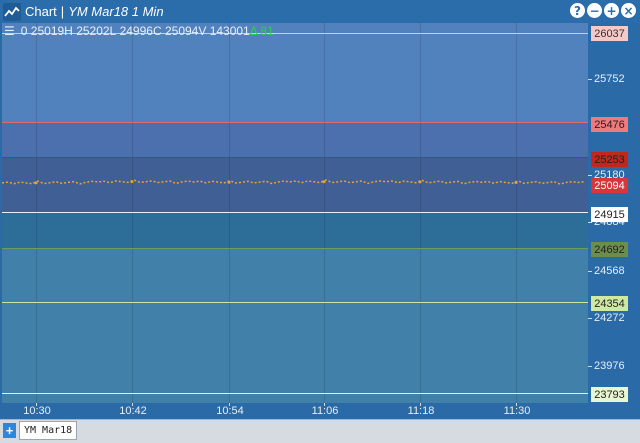  What do you see at coordinates (325, 411) in the screenshot?
I see `x-tick: 11:06` at bounding box center [325, 411].